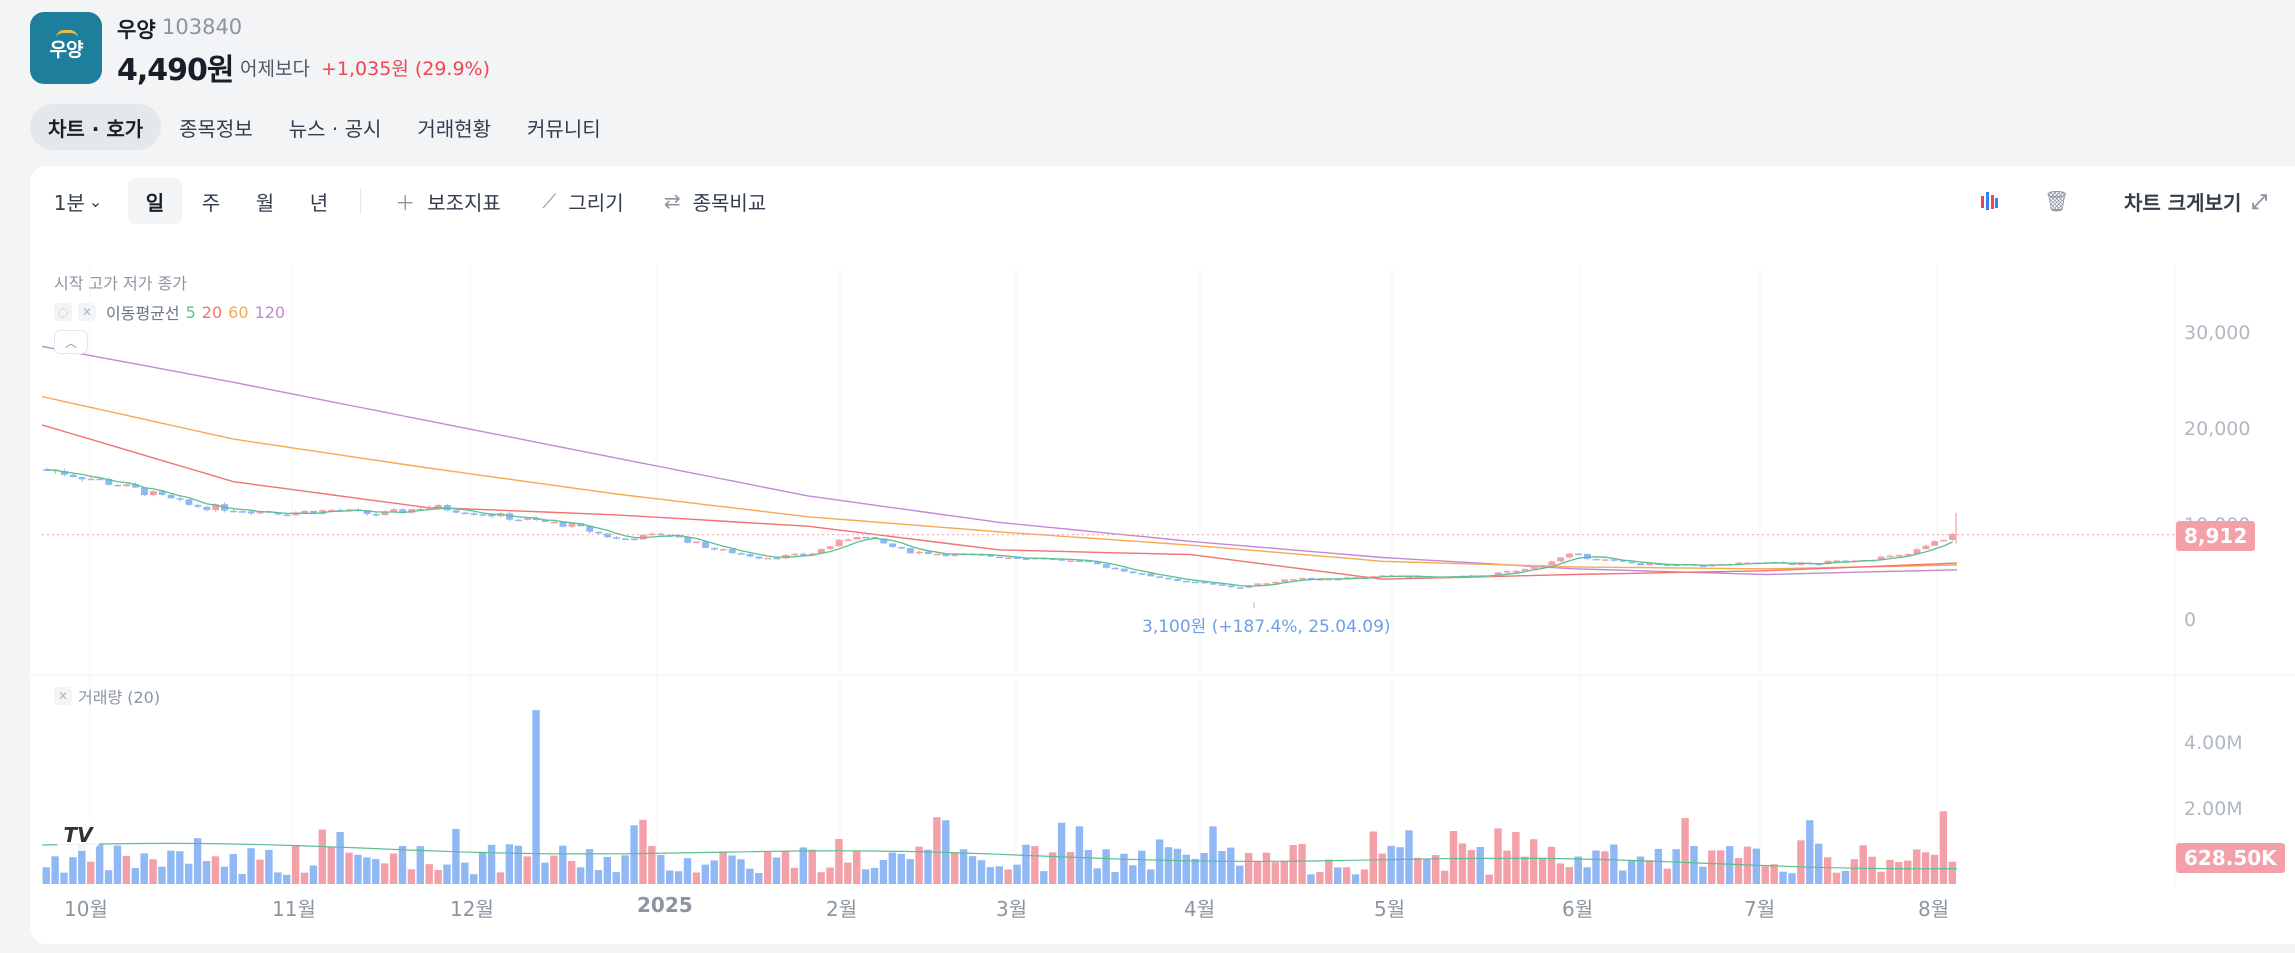 The height and width of the screenshot is (953, 2295). Describe the element at coordinates (454, 127) in the screenshot. I see `tab-trading: 거래현황` at that location.